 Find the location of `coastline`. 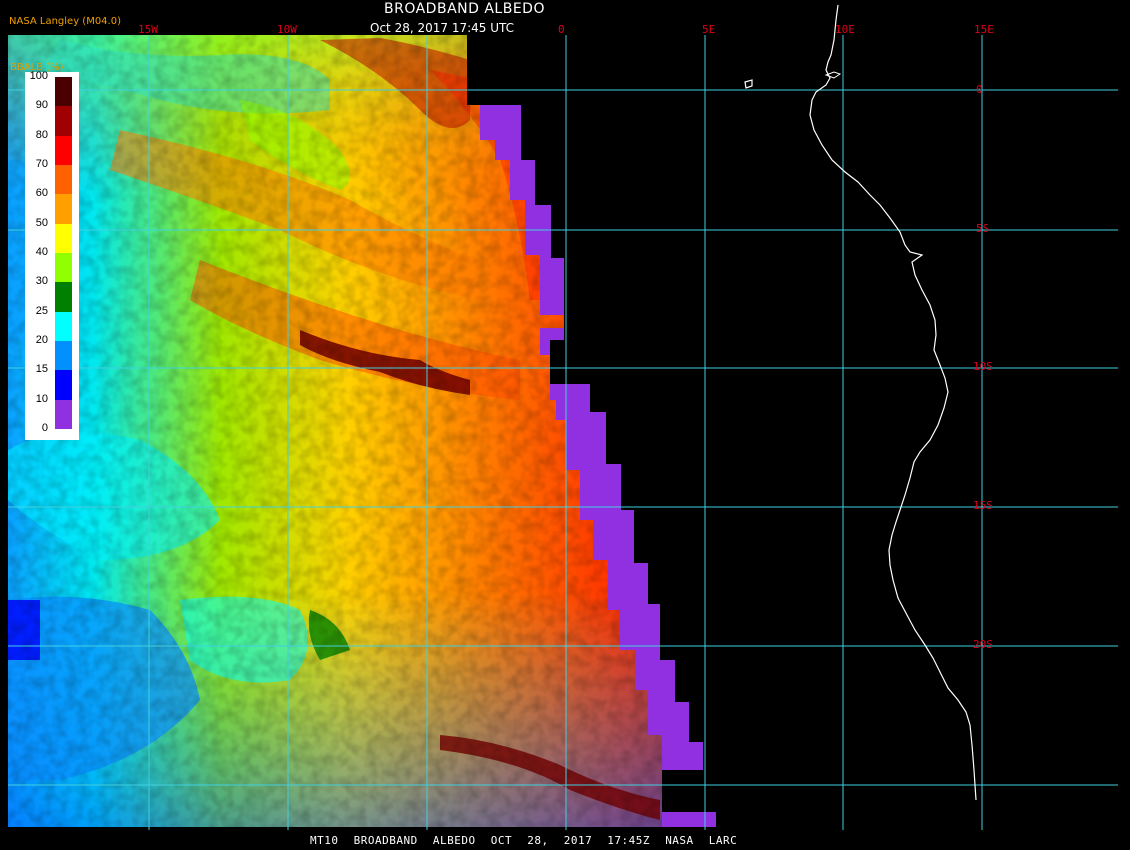

coastline is located at coordinates (893, 402).